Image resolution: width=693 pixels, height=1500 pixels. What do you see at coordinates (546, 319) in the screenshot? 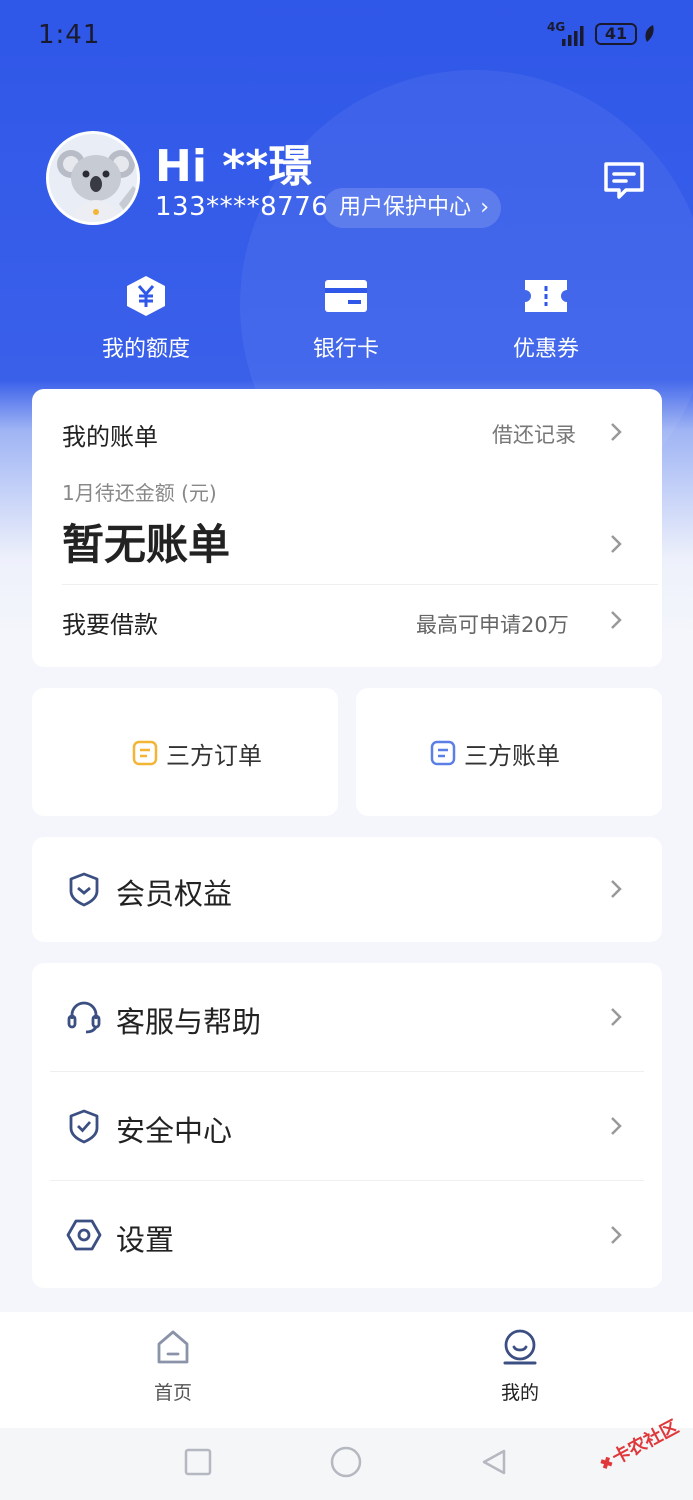
I see `quick-action-coupon: 优惠券` at bounding box center [546, 319].